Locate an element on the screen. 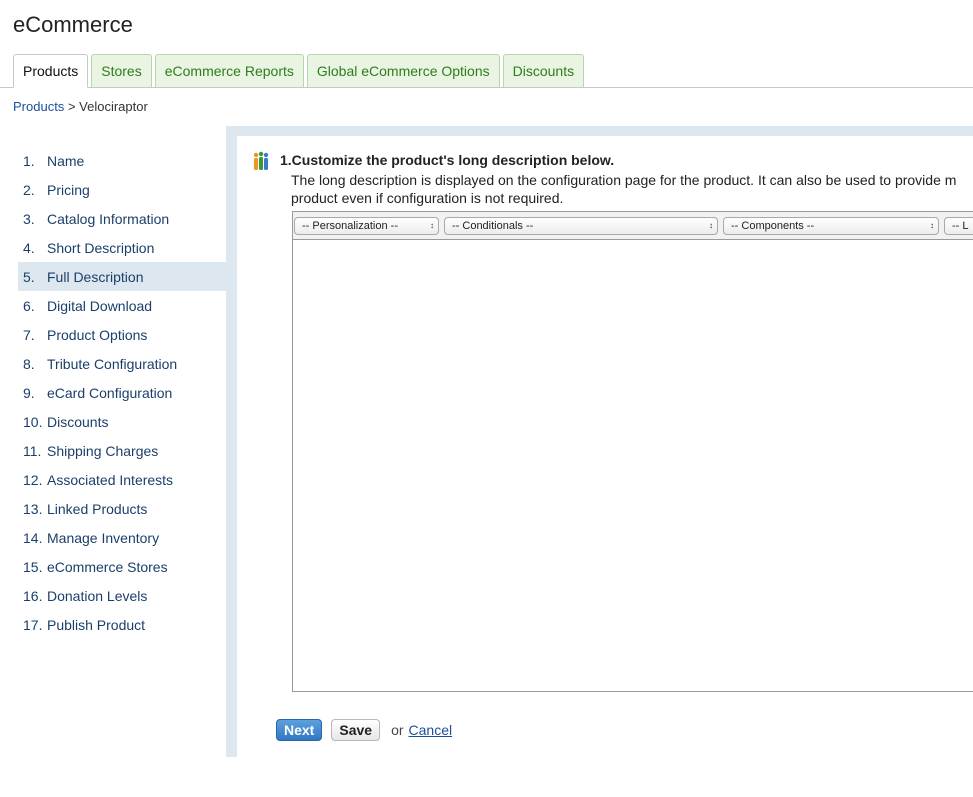  sidebar-item-digital-download: 6. Digital Download is located at coordinates (122, 305).